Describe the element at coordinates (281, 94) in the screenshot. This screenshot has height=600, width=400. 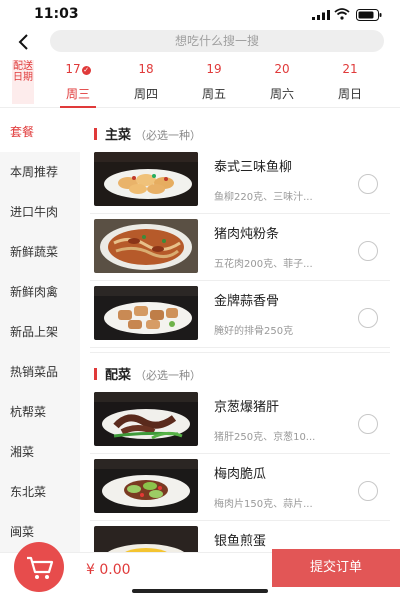
I see `weekday-label: 周六` at that location.